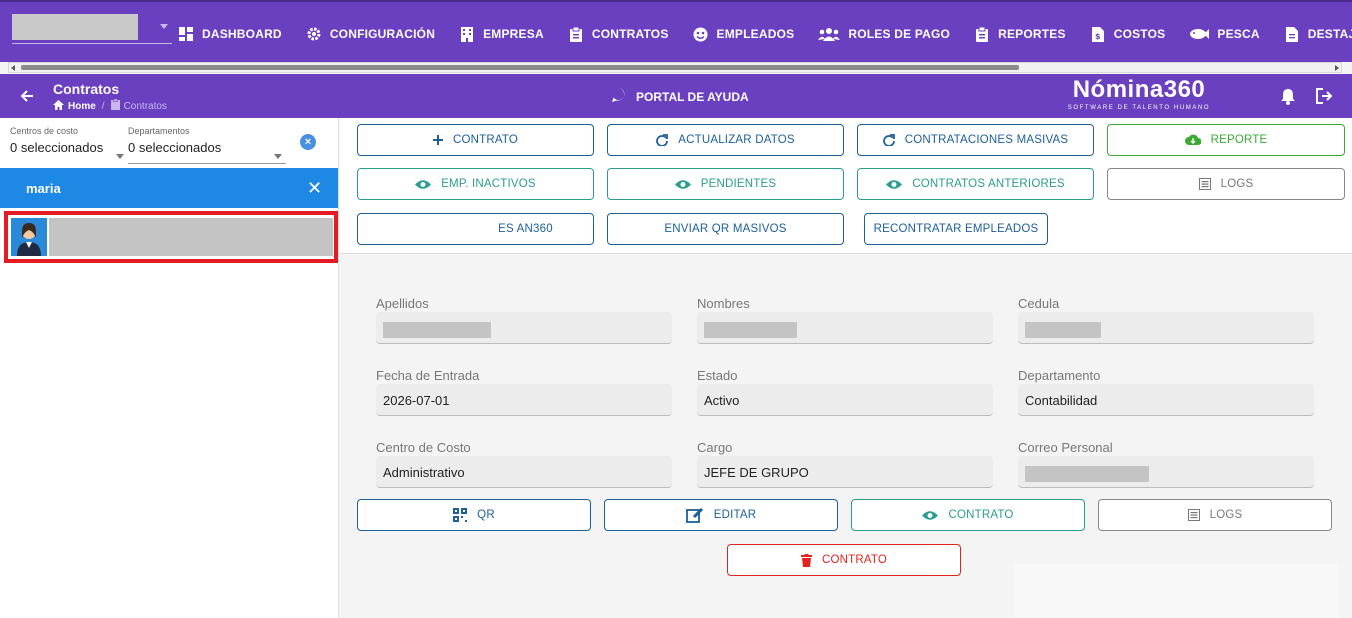 The width and height of the screenshot is (1352, 618). What do you see at coordinates (13, 68) in the screenshot?
I see `scroll-left-icon` at bounding box center [13, 68].